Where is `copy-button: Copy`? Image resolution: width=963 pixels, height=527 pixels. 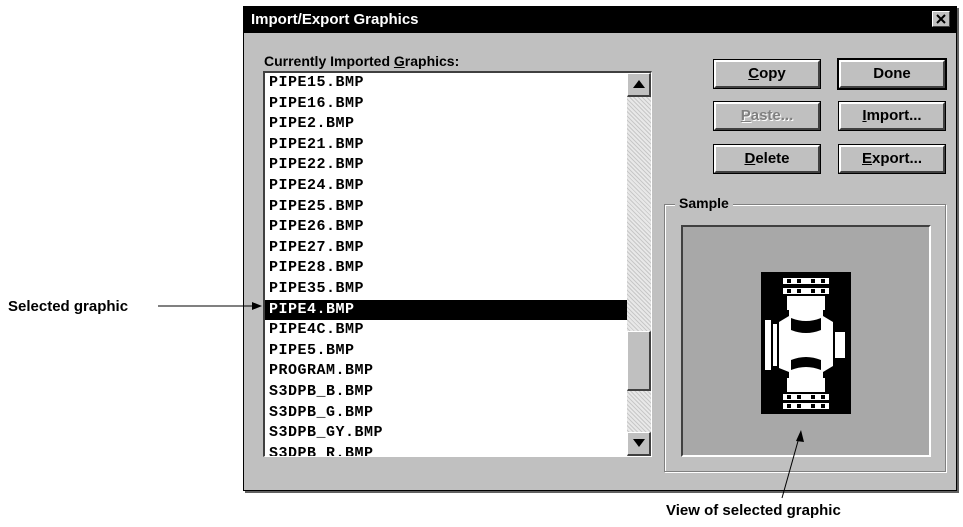 copy-button: Copy is located at coordinates (767, 74).